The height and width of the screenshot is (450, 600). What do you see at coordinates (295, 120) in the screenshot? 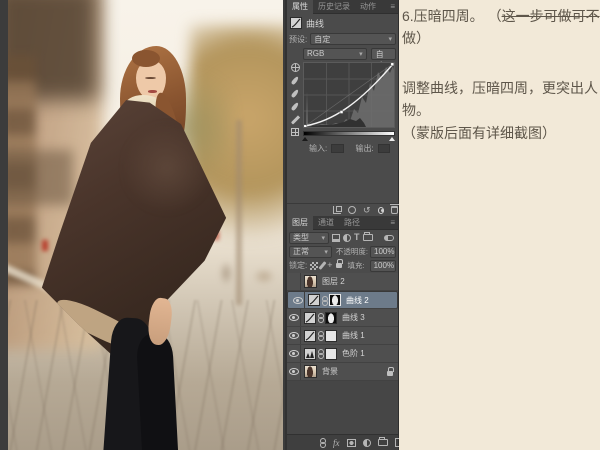
I see `draw-curve-pencil-icon` at bounding box center [295, 120].